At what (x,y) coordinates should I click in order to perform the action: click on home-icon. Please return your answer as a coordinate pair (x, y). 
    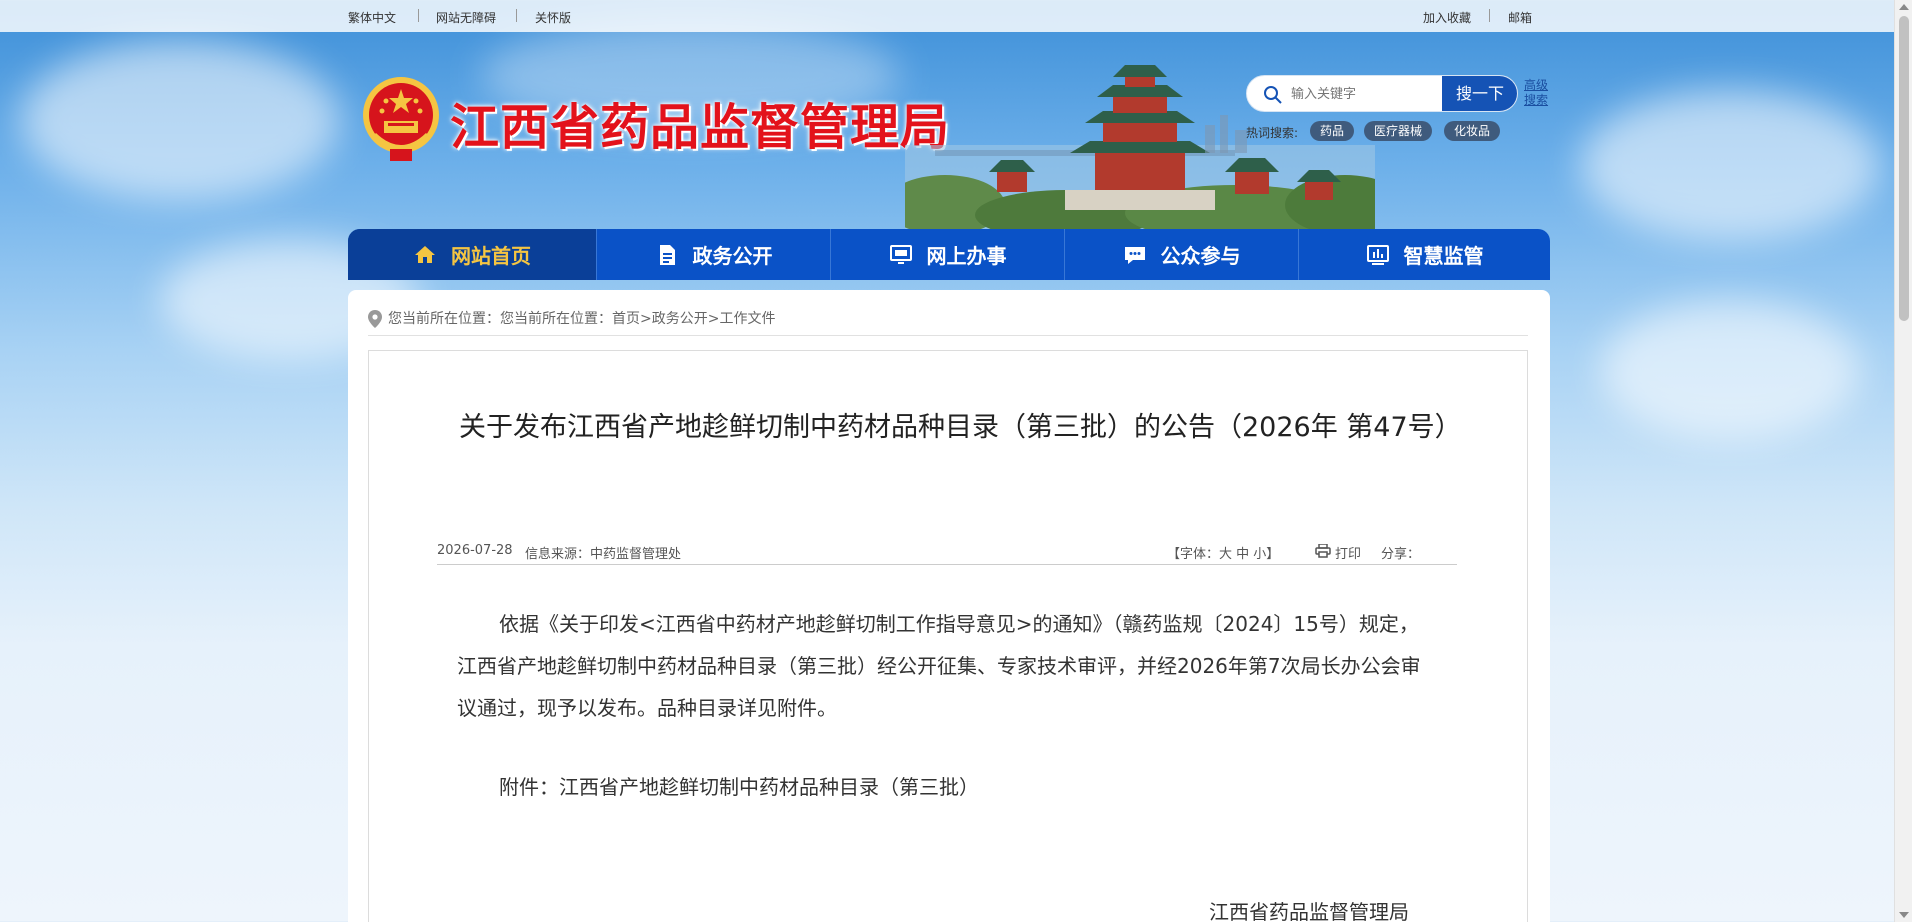
    Looking at the image, I should click on (425, 254).